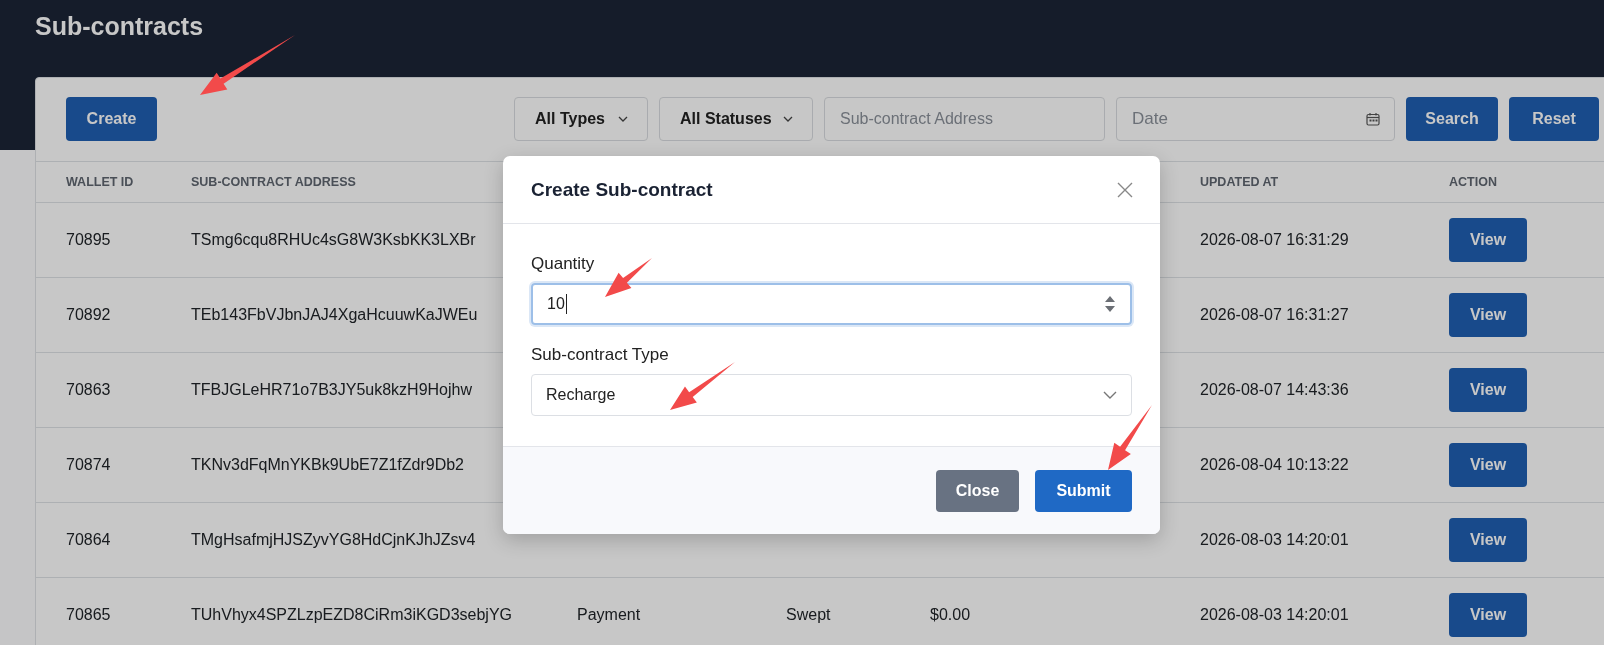 The width and height of the screenshot is (1604, 645). Describe the element at coordinates (333, 239) in the screenshot. I see `table-cell: TSmg6cqu8RHUc4sG8W3KsbKK3LXBr` at that location.